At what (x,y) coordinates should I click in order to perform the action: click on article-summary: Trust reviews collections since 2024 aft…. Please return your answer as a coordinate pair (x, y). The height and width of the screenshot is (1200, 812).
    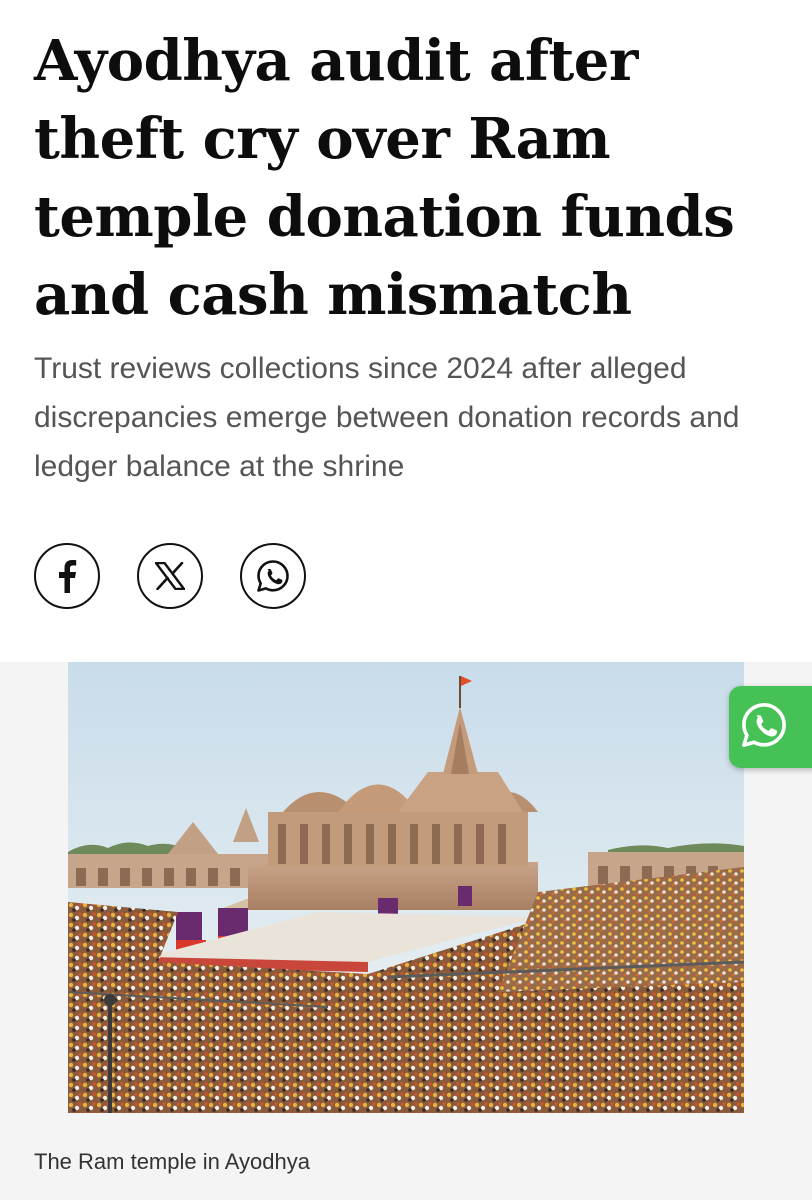
    Looking at the image, I should click on (387, 417).